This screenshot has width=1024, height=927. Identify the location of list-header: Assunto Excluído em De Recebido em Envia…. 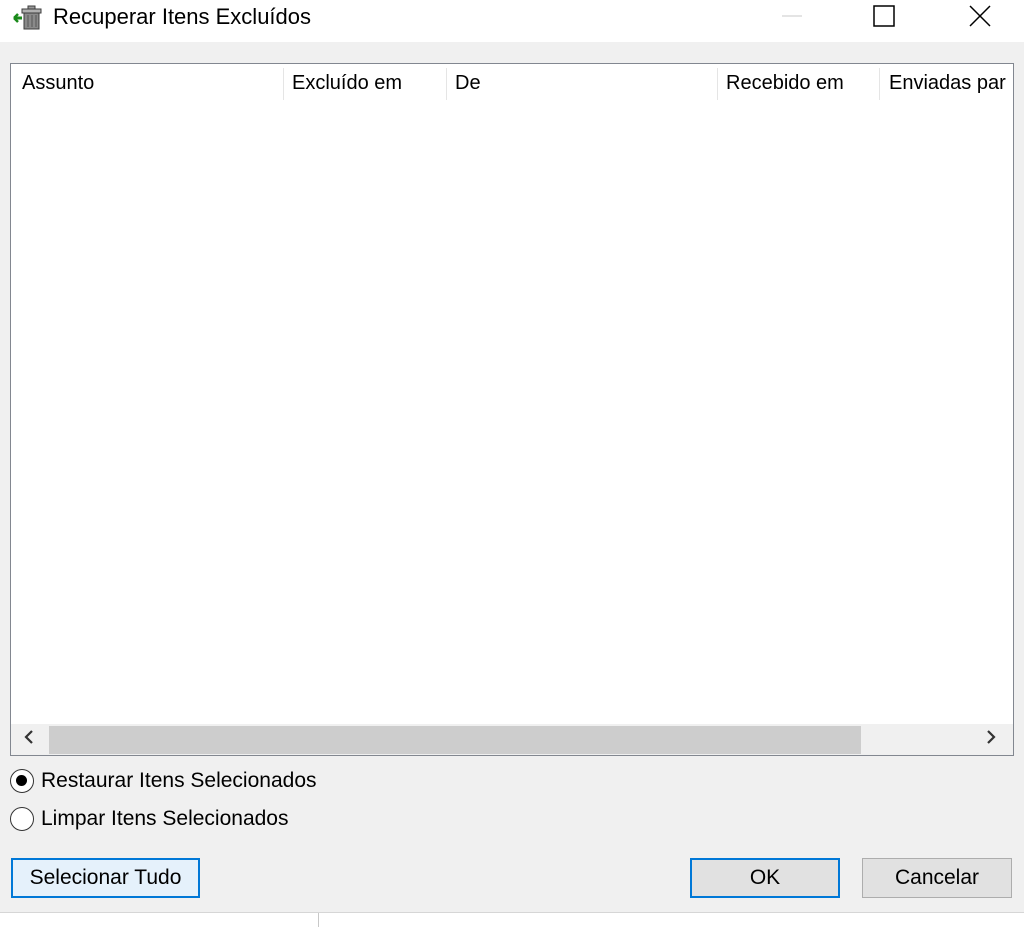
(512, 83).